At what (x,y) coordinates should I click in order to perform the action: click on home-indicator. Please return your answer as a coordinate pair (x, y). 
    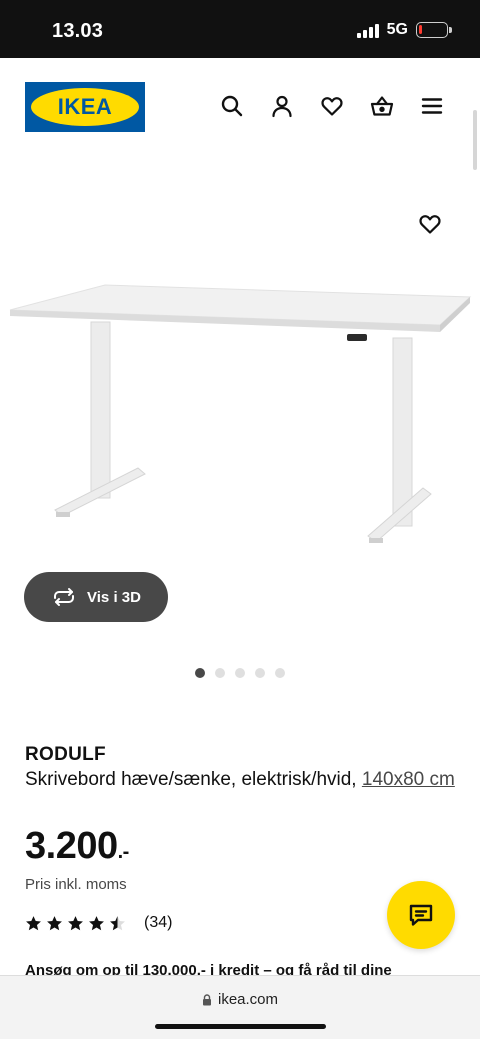
    Looking at the image, I should click on (240, 1026).